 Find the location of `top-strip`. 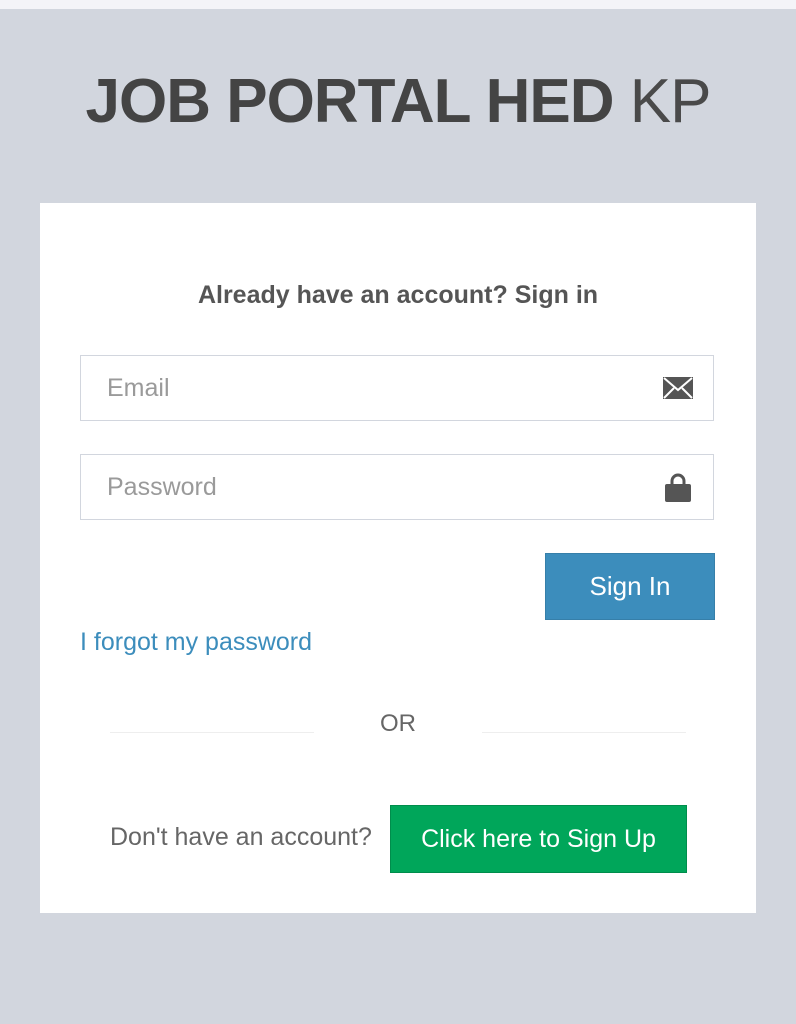

top-strip is located at coordinates (398, 4).